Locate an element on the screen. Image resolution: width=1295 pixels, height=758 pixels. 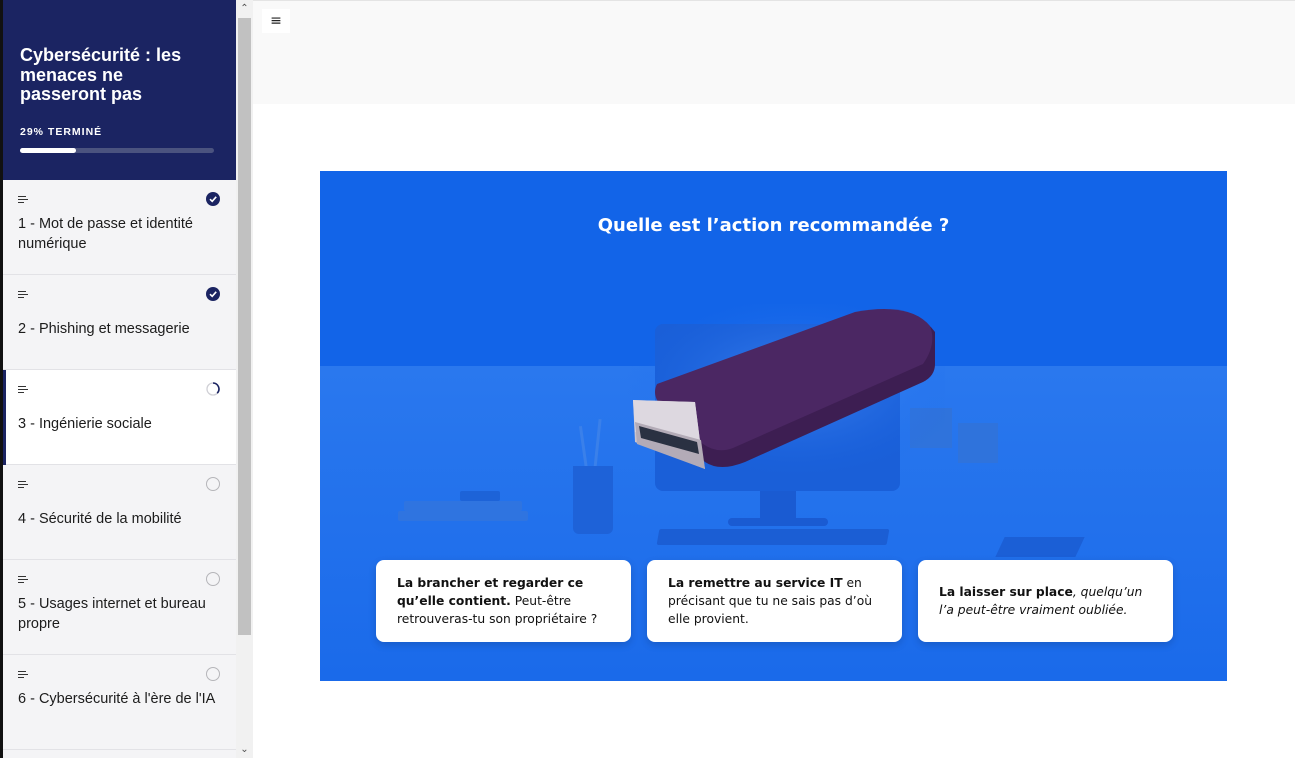
sidebar-scrollbar: ⌃ ⌄ is located at coordinates (244, 379).